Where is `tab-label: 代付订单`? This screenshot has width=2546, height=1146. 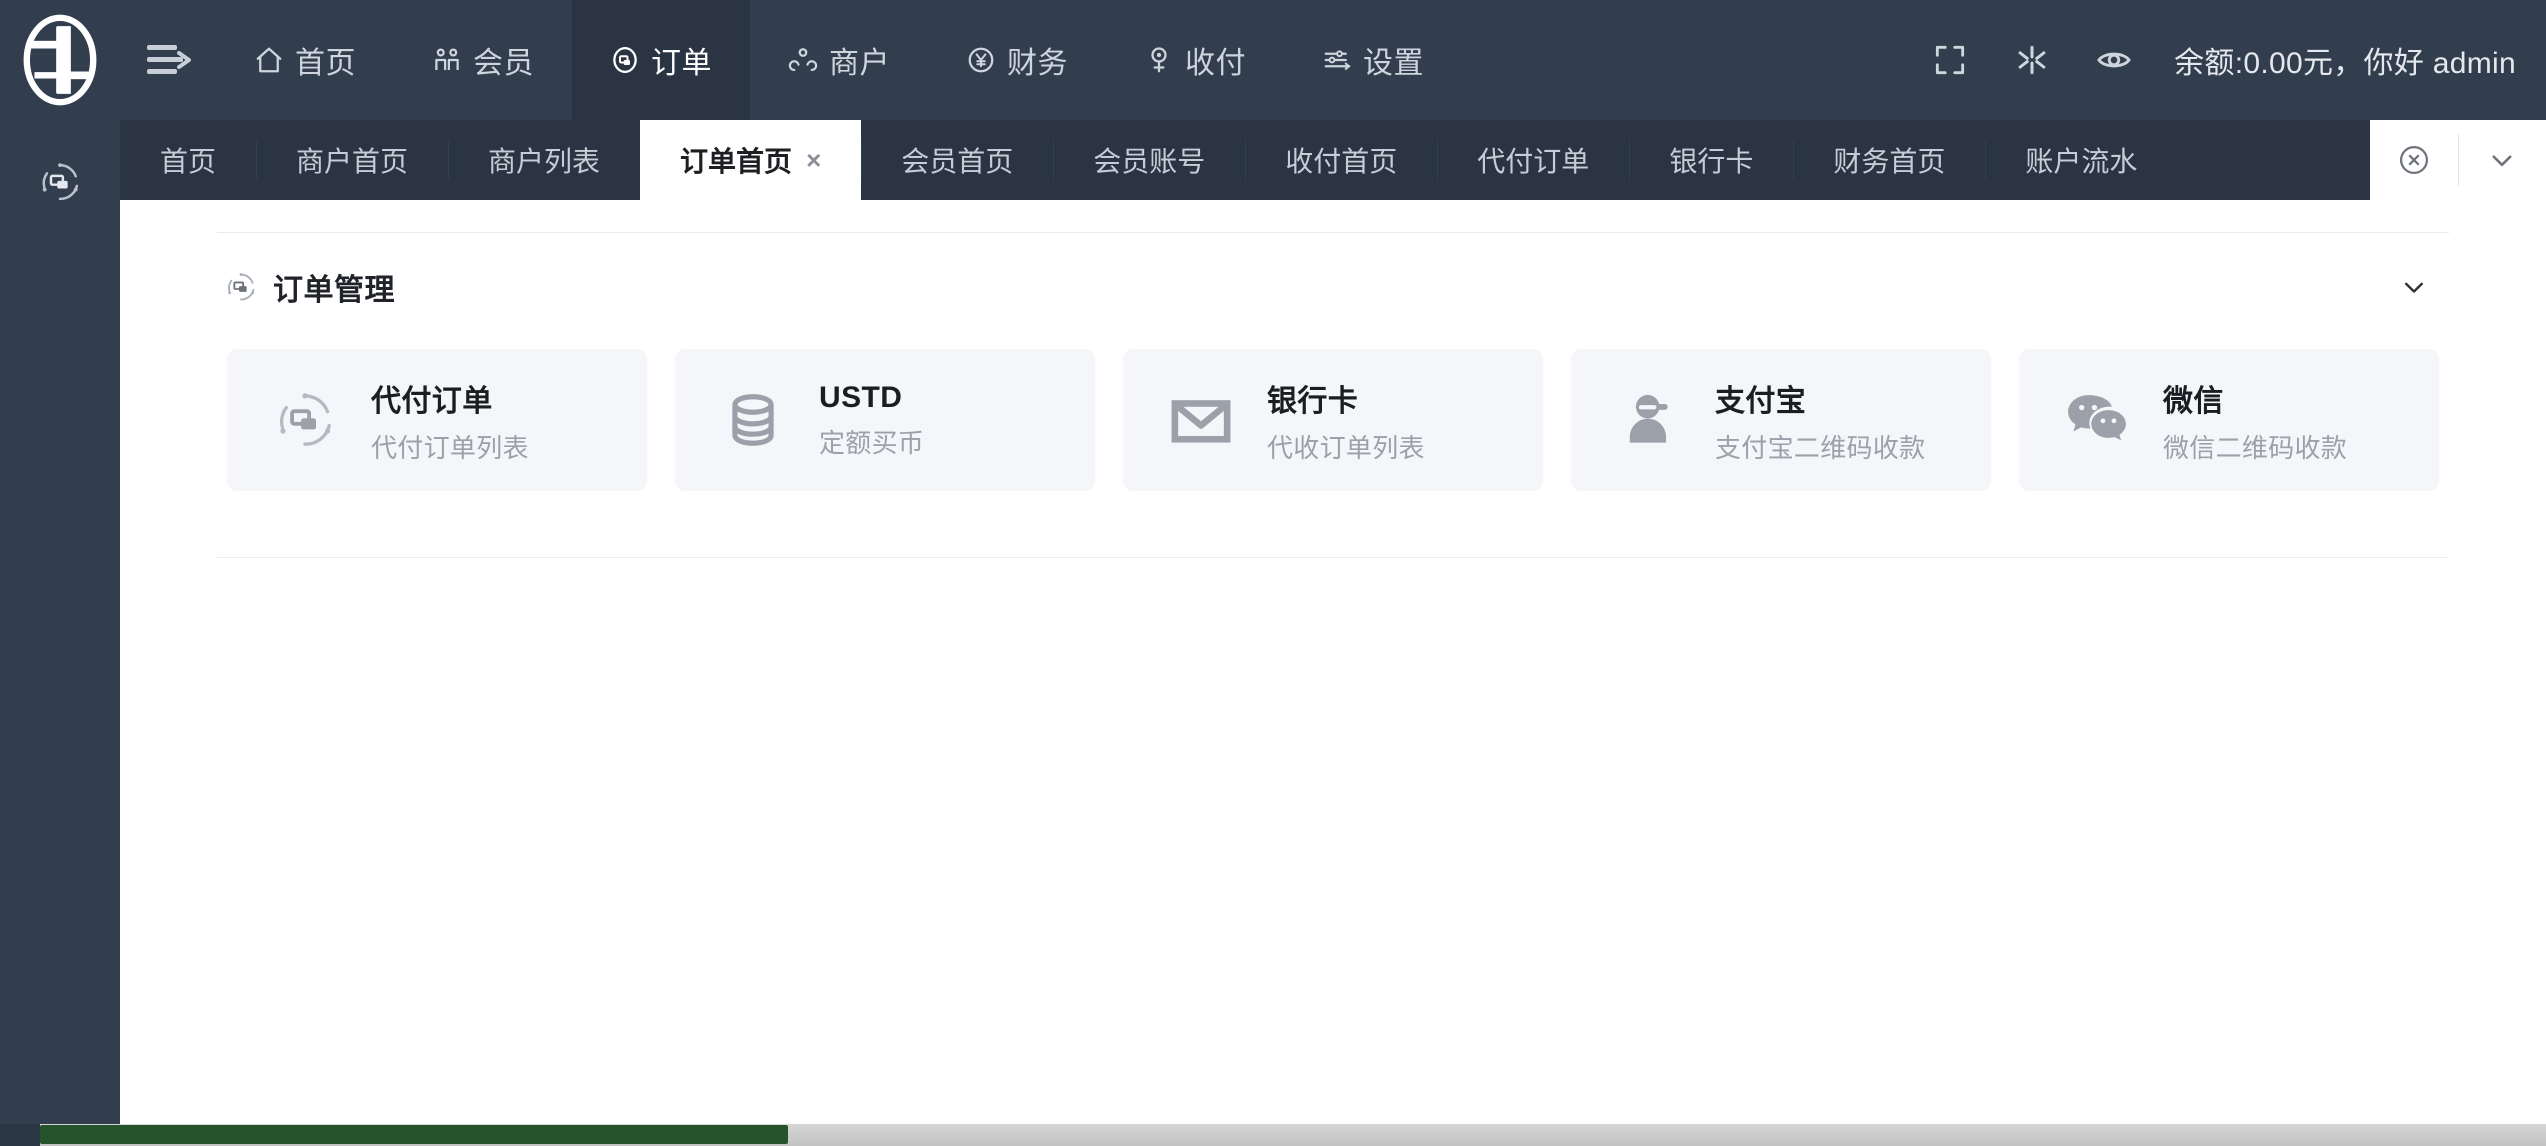
tab-label: 代付订单 is located at coordinates (1533, 161).